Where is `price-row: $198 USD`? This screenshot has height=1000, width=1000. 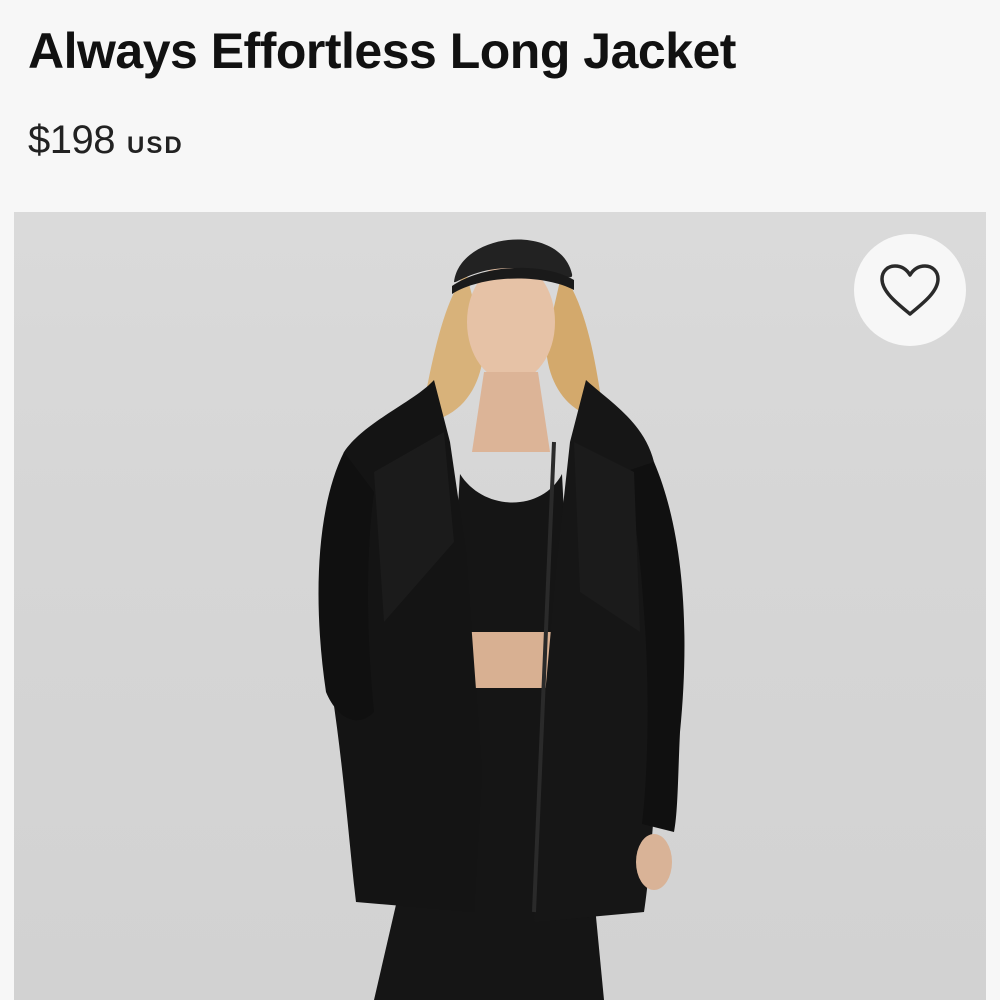 price-row: $198 USD is located at coordinates (106, 140).